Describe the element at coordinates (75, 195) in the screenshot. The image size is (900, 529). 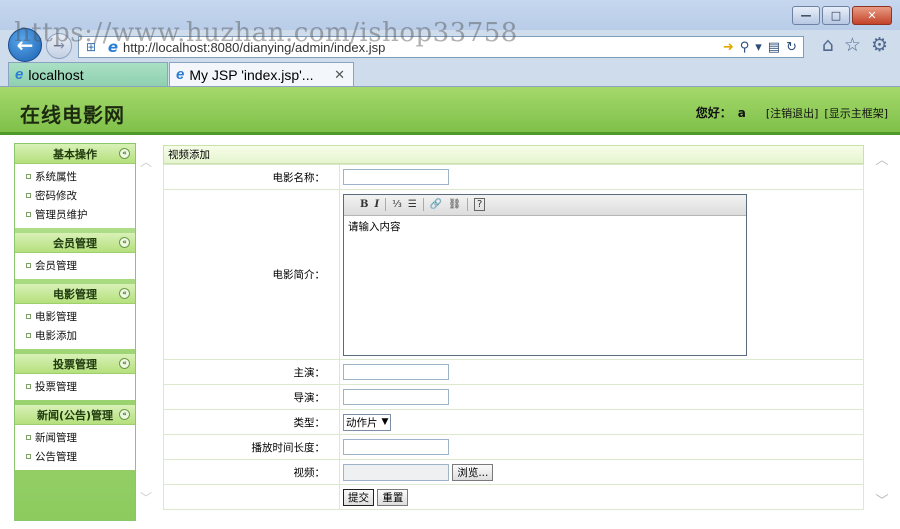
I see `sidebar-item-change-password: 密码修改` at that location.